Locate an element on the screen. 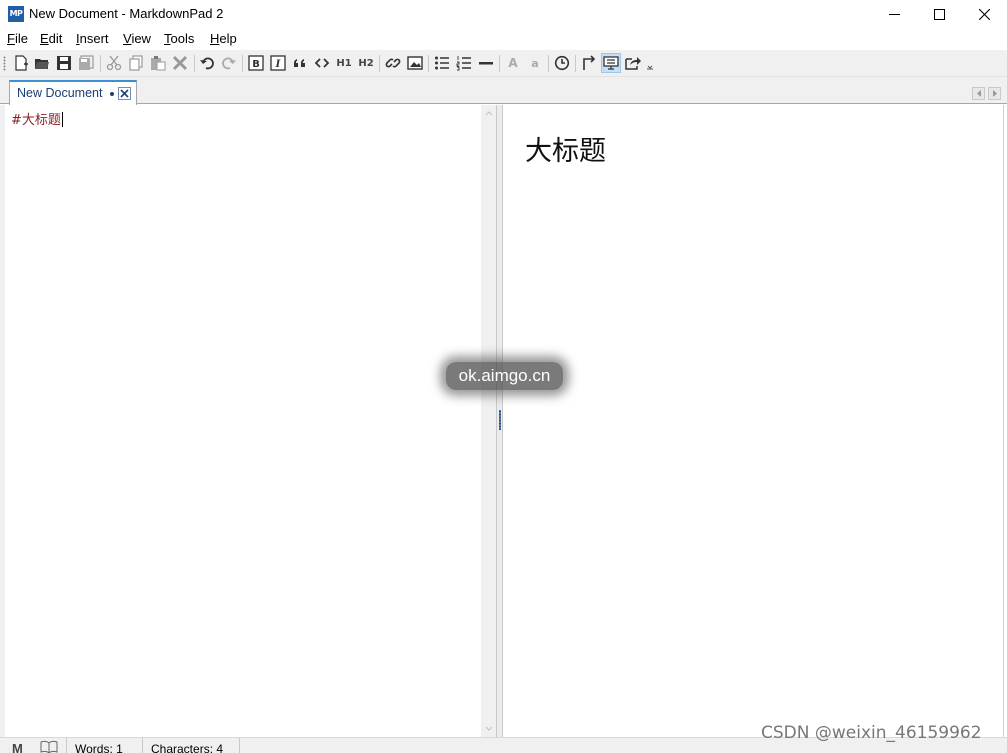 This screenshot has height=753, width=1007. export-button is located at coordinates (633, 63).